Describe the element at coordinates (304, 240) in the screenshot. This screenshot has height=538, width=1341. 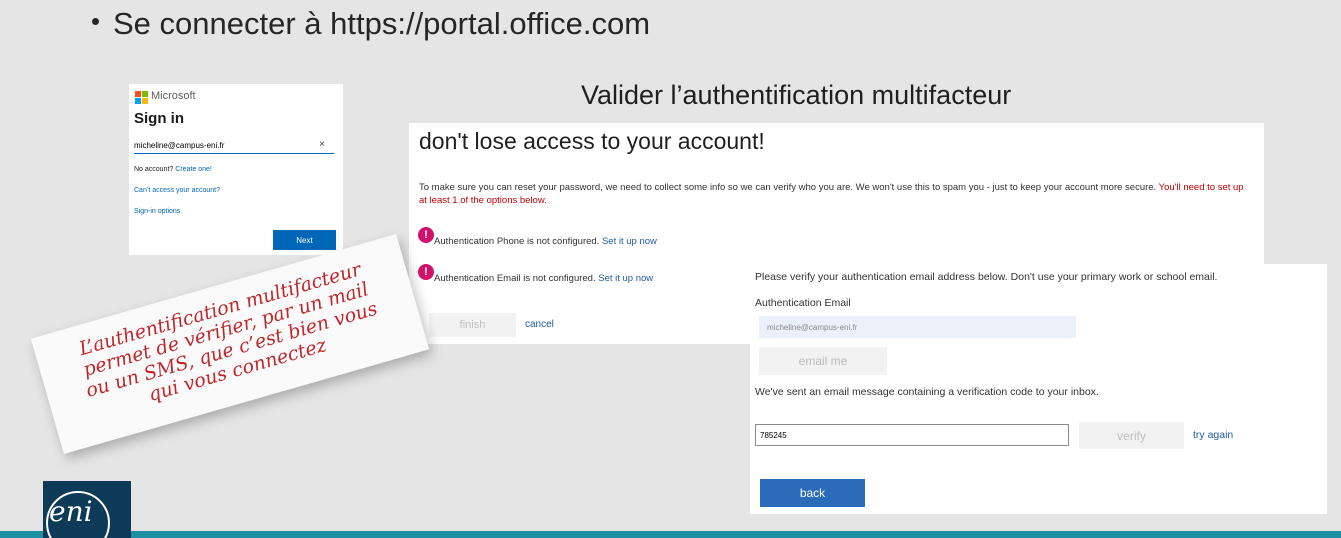
I see `next-button: Next` at that location.